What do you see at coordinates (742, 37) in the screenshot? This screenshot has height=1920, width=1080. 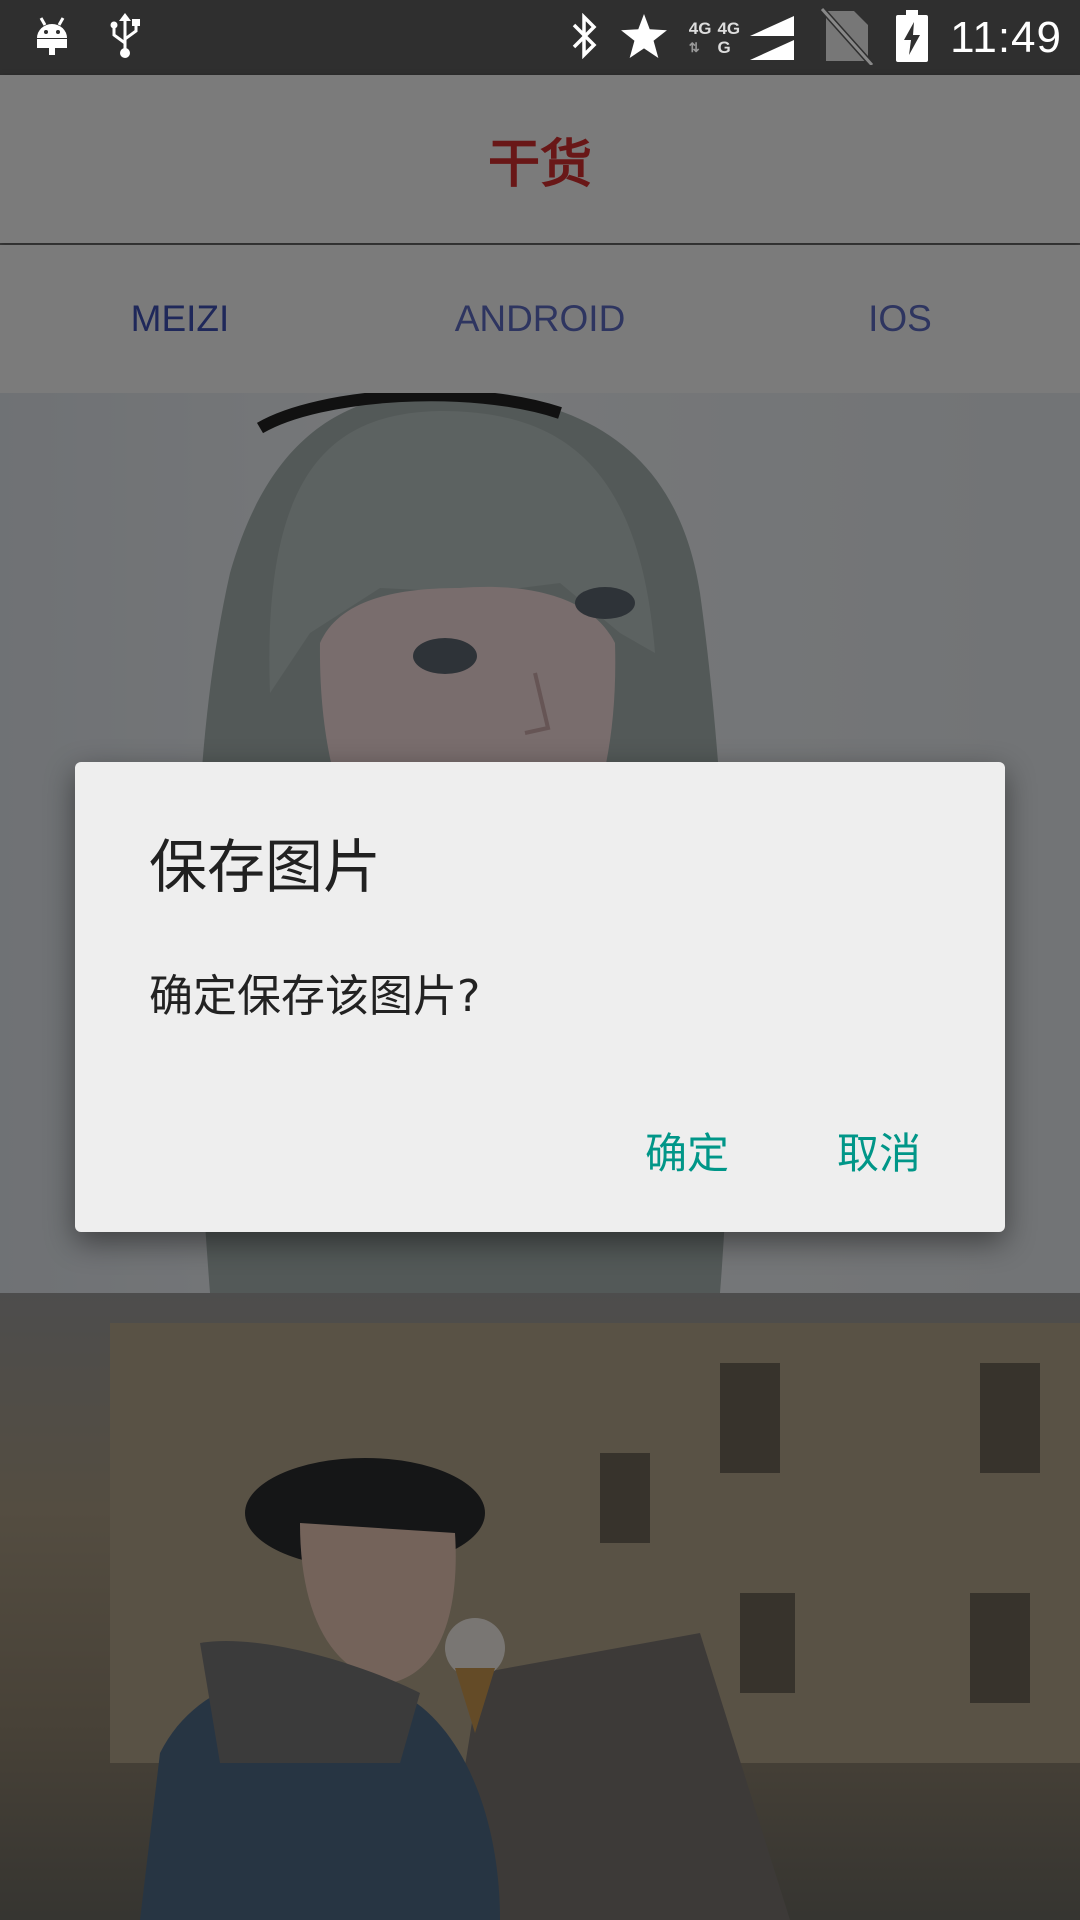 I see `signal-icon: 4G ⇅ 4G G` at bounding box center [742, 37].